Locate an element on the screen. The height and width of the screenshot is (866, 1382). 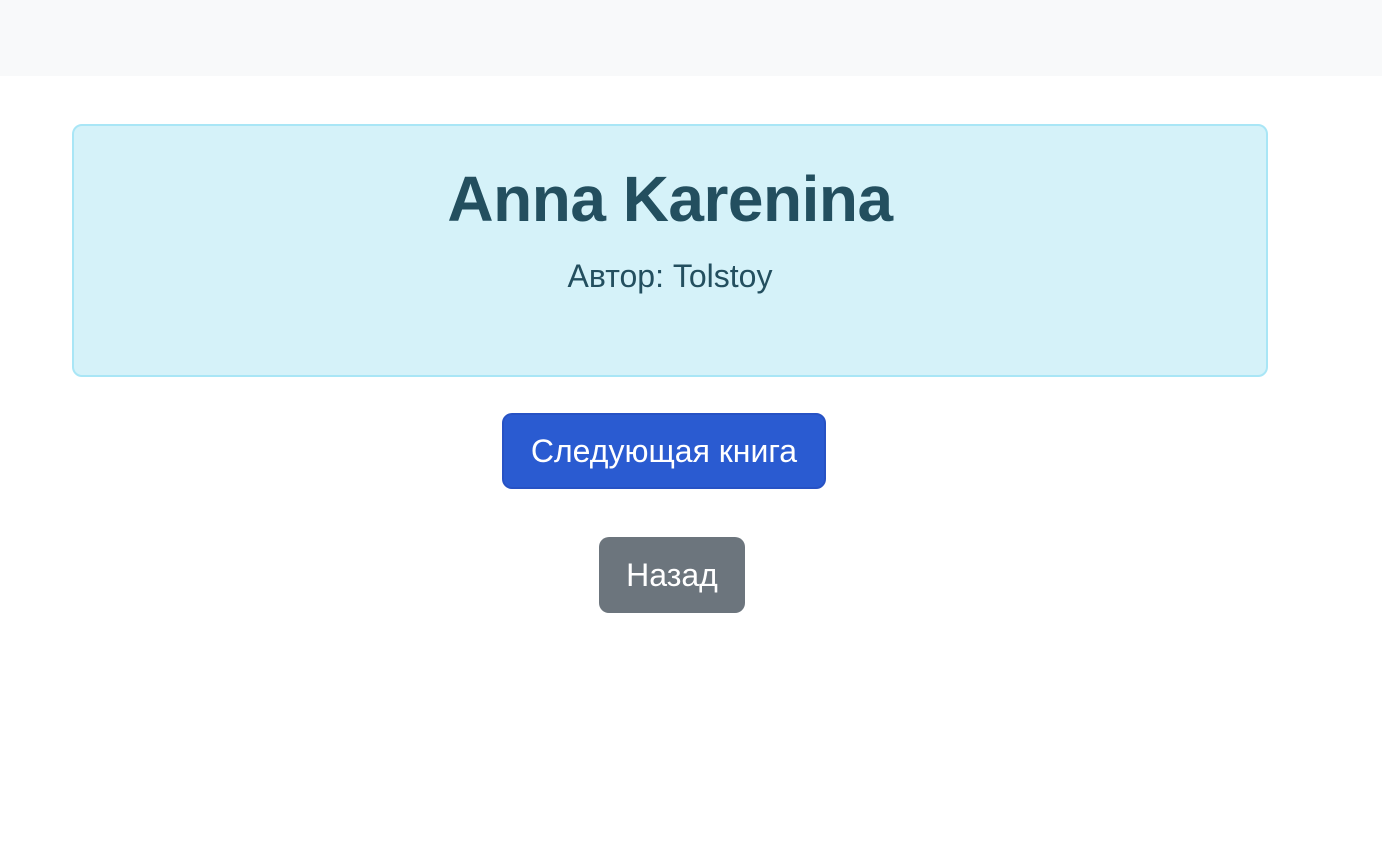
author-label: Автор: is located at coordinates (615, 276).